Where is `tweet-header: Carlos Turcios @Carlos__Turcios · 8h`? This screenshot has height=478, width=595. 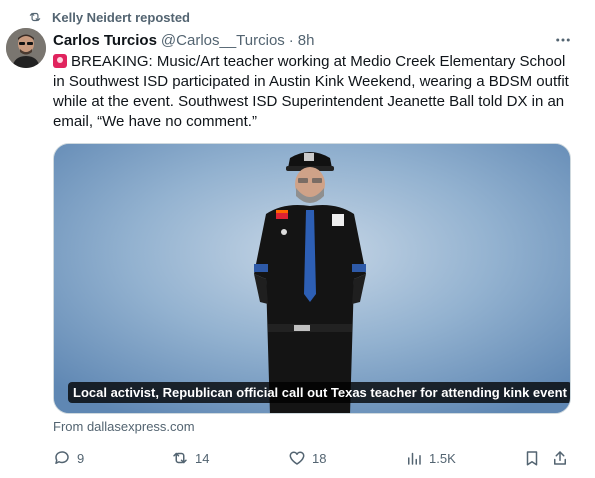 tweet-header: Carlos Turcios @Carlos__Turcios · 8h is located at coordinates (304, 40).